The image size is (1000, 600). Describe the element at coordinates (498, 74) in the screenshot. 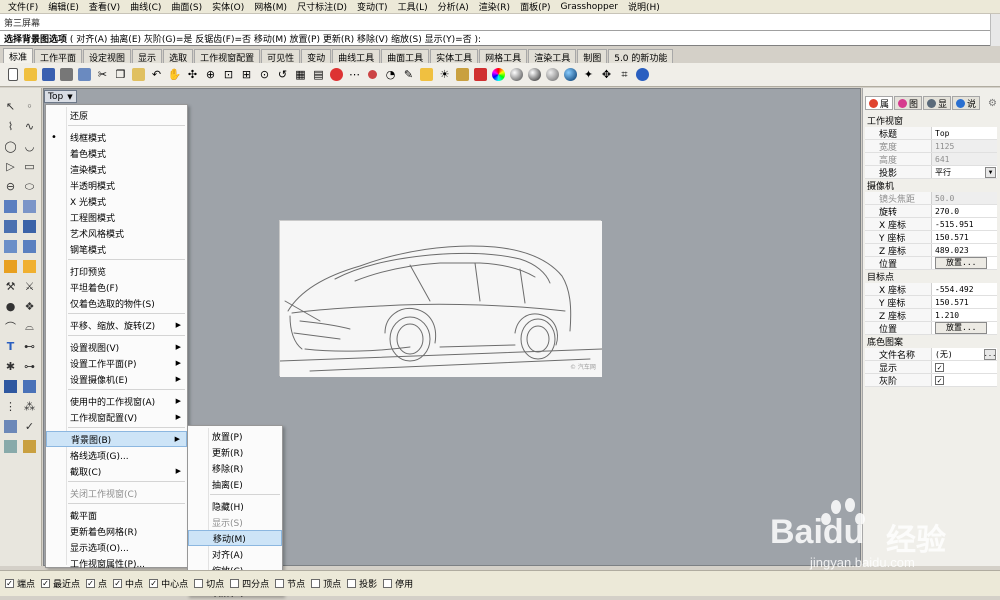

I see `color-wheel-icon` at that location.